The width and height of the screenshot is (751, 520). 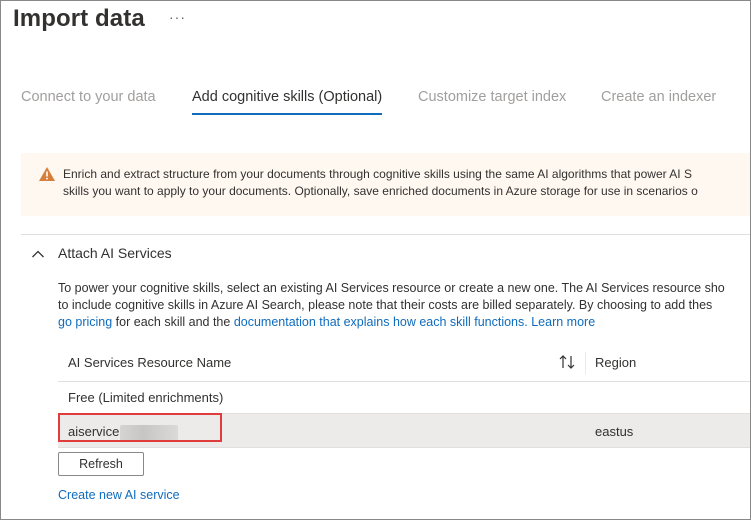 I want to click on section-title: Attach AI Services, so click(x=115, y=253).